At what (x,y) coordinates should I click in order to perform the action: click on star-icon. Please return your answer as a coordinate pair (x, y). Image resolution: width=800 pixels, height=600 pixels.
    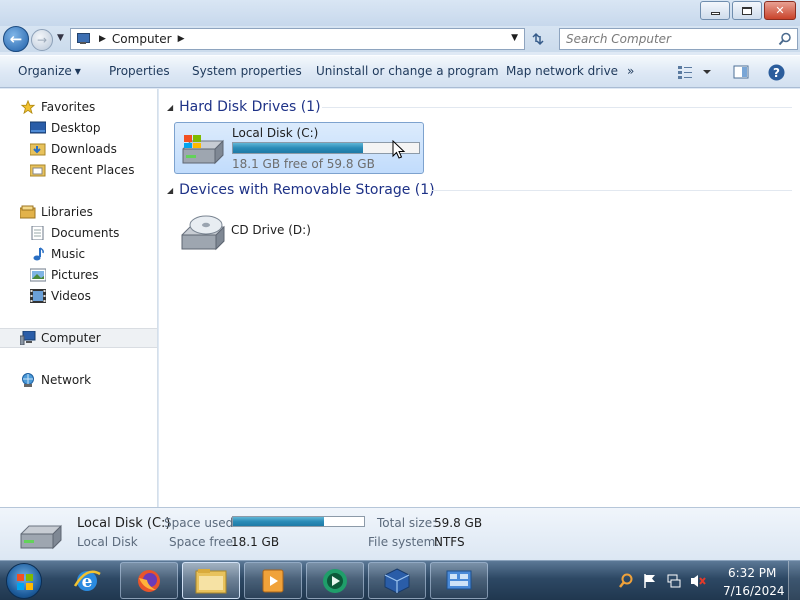
    Looking at the image, I should click on (28, 107).